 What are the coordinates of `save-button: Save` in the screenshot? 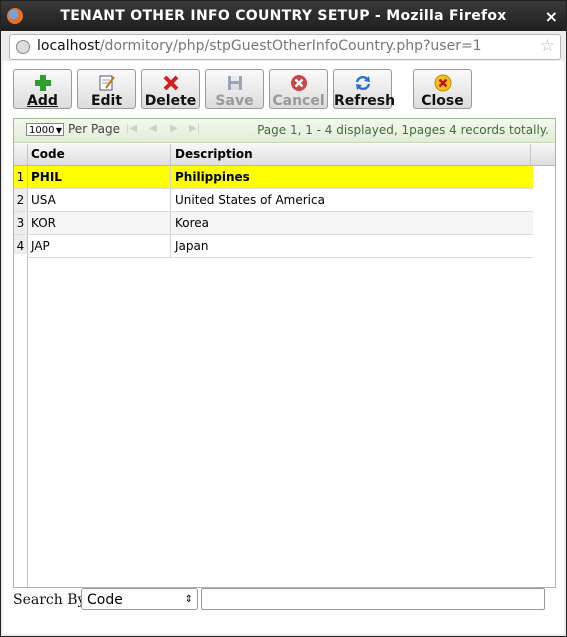 It's located at (234, 89).